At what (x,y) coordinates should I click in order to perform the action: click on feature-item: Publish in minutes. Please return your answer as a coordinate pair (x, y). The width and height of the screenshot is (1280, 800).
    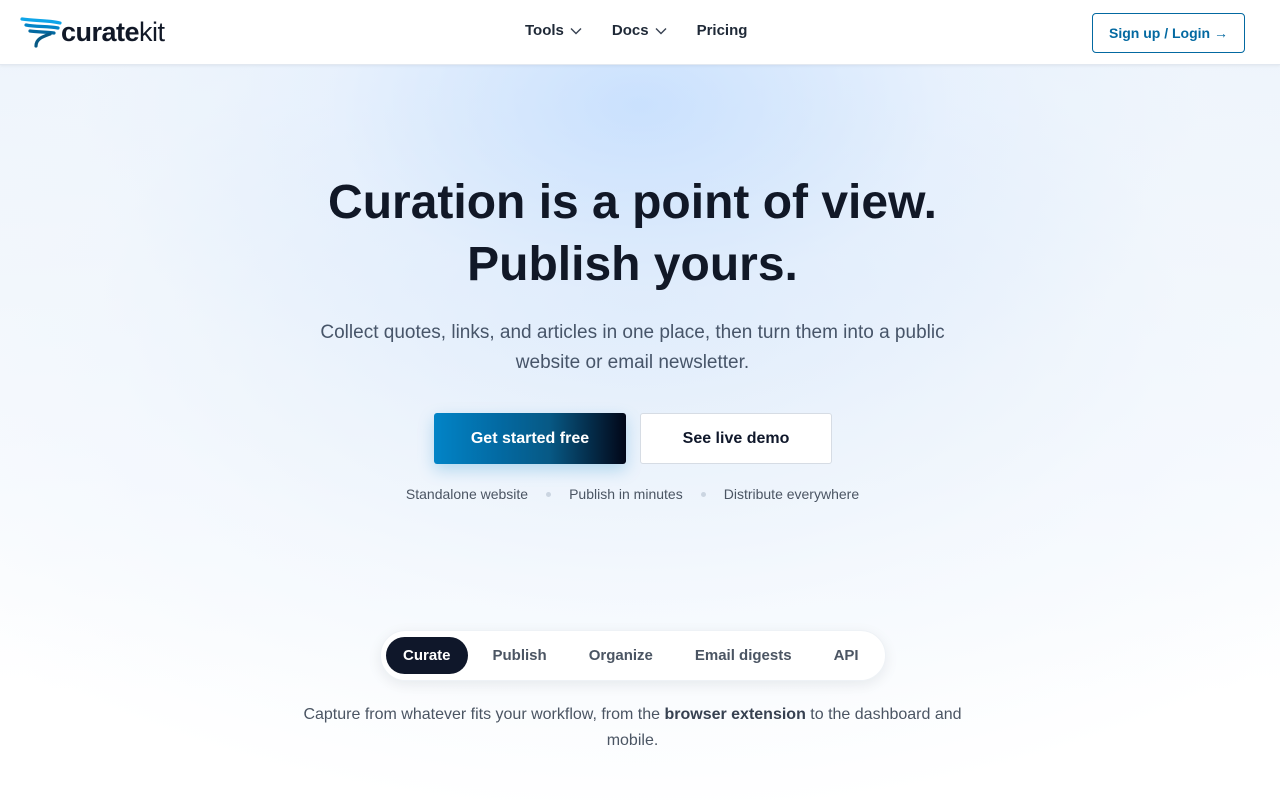
    Looking at the image, I should click on (626, 494).